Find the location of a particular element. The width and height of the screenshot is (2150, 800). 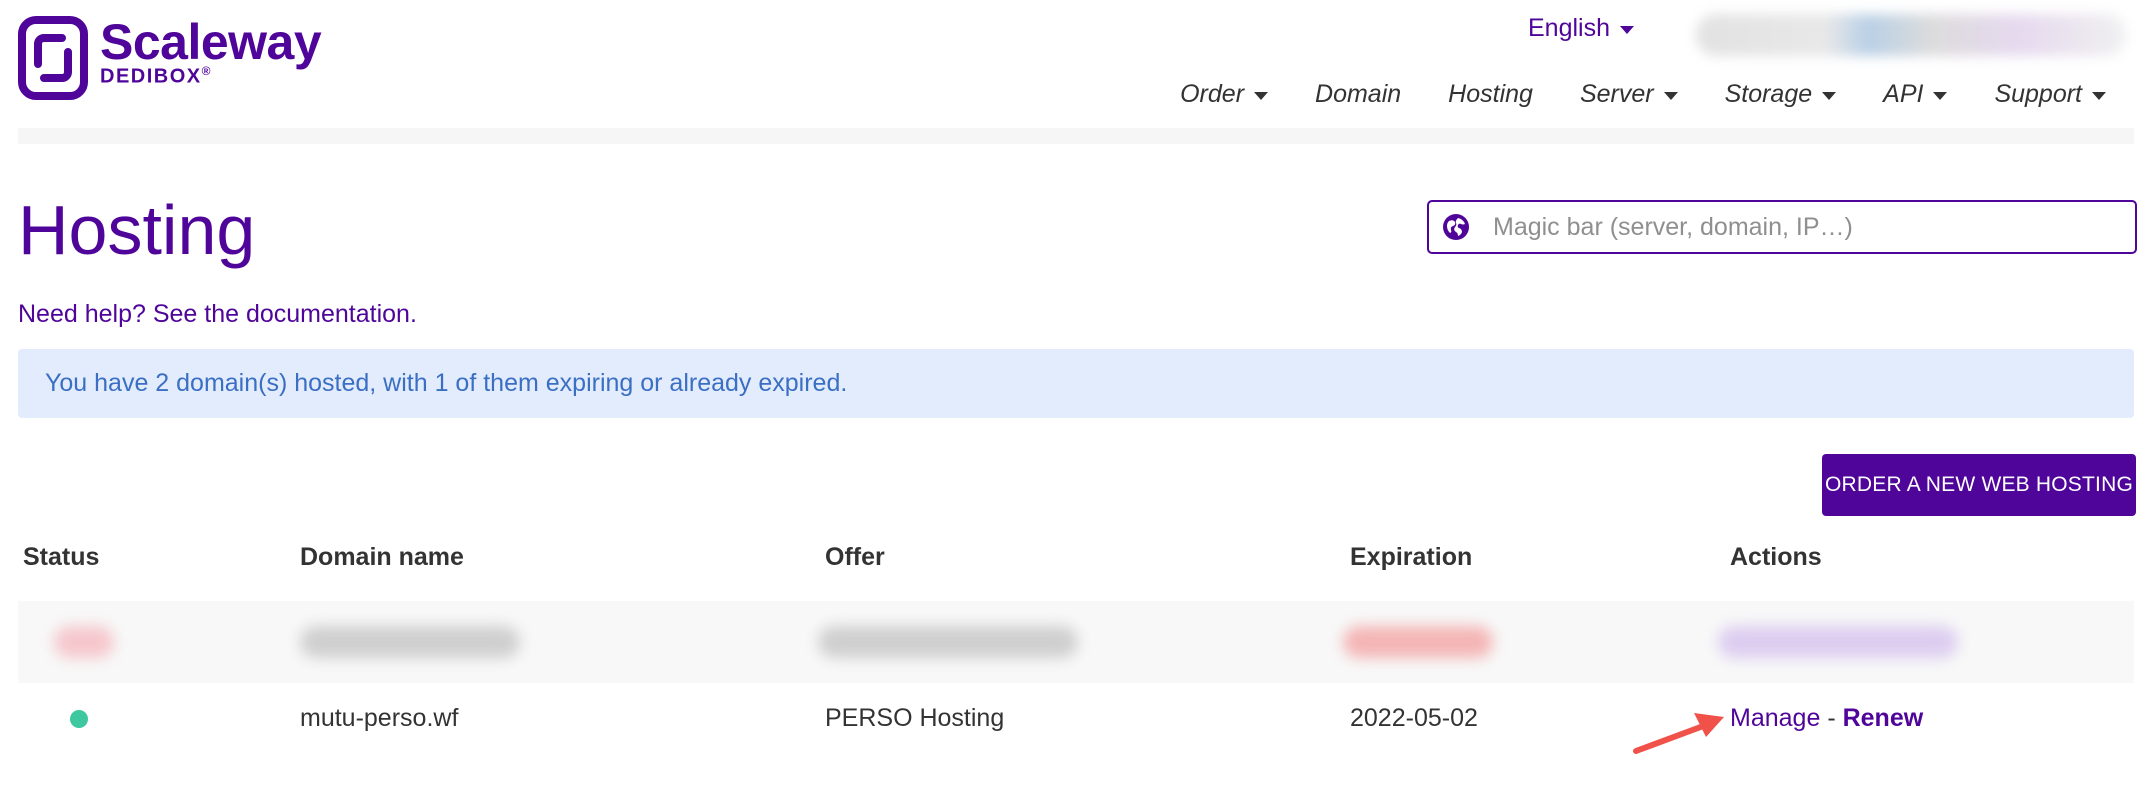

account-menu-blurred is located at coordinates (1911, 35).